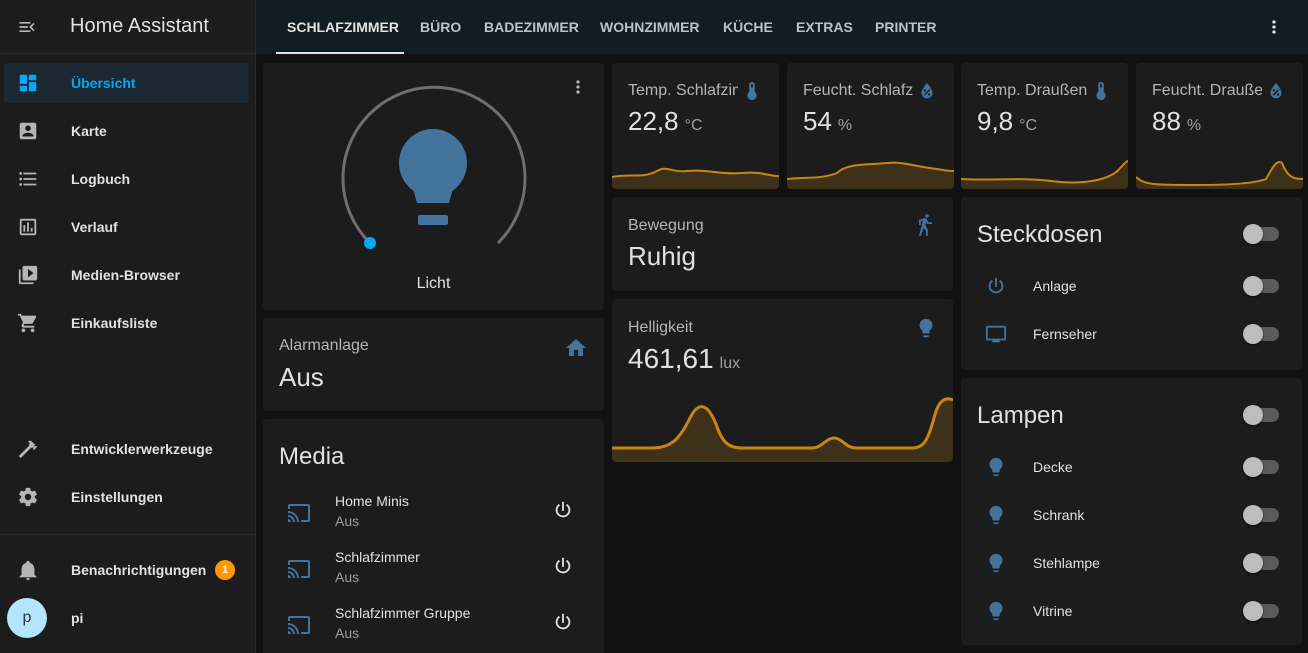 This screenshot has width=1308, height=653. I want to click on motion-label: Bewegung, so click(666, 225).